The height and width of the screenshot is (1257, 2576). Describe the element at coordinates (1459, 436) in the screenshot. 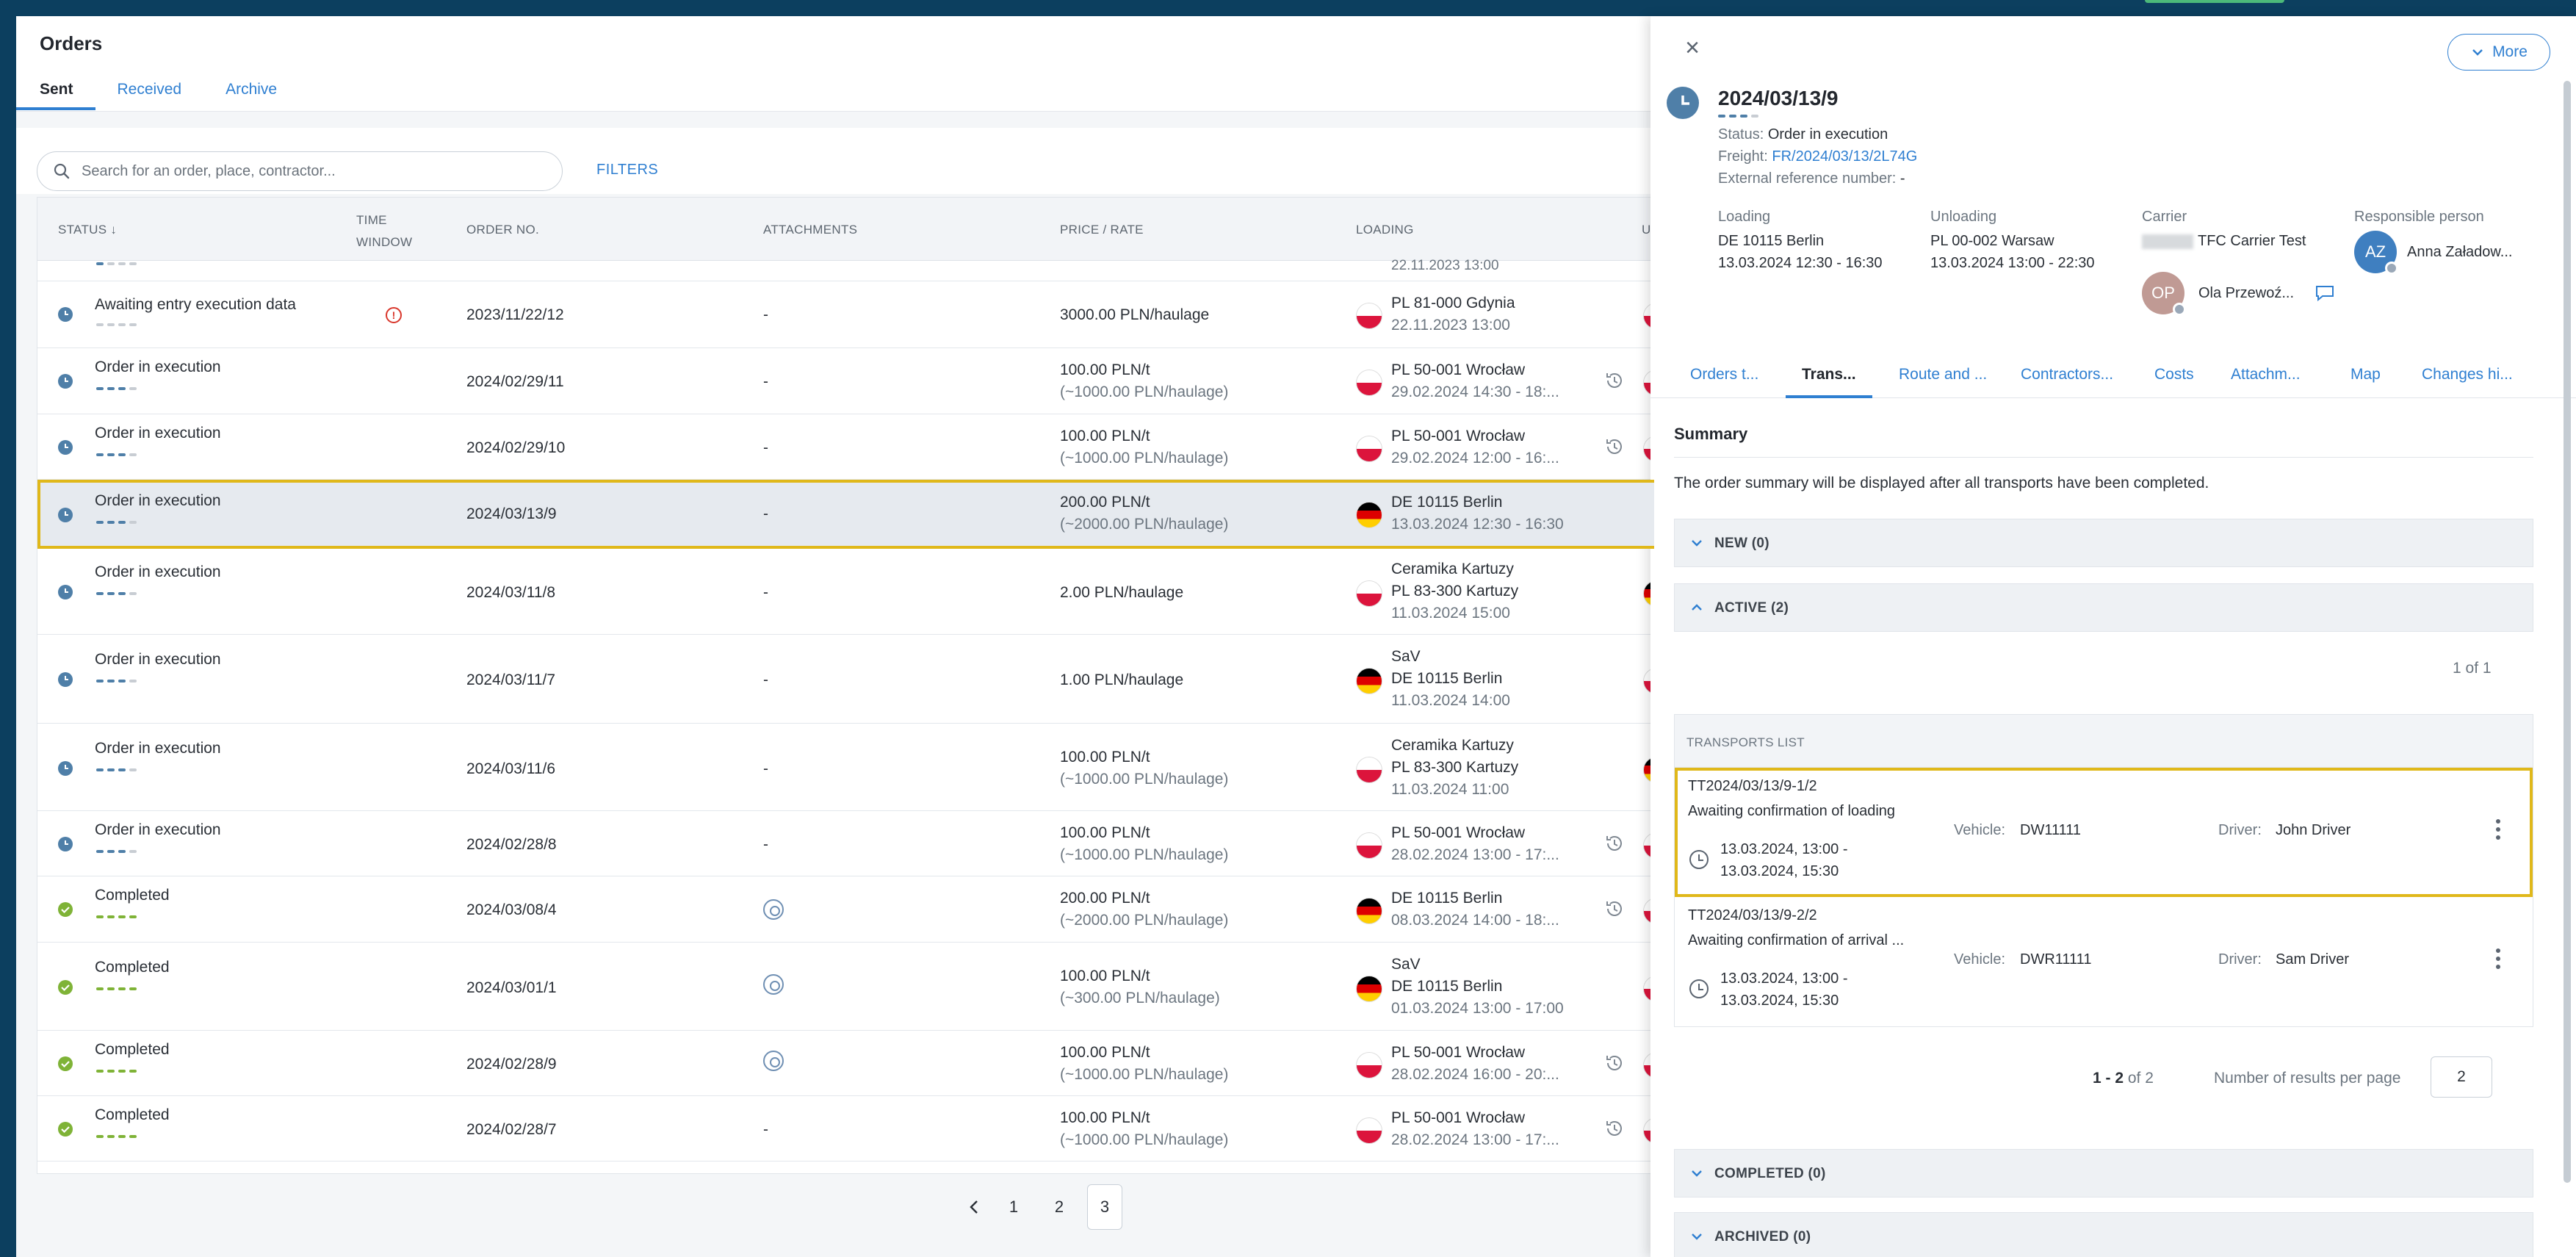

I see `loading-place: PL 50-001 Wrocław` at that location.